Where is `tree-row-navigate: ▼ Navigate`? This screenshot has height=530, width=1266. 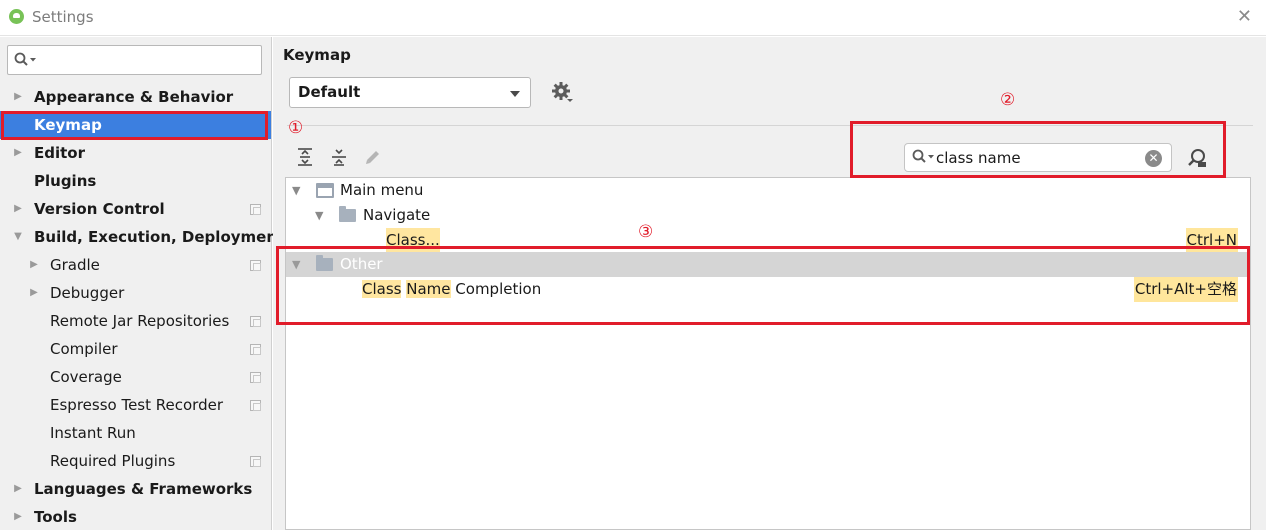 tree-row-navigate: ▼ Navigate is located at coordinates (768, 215).